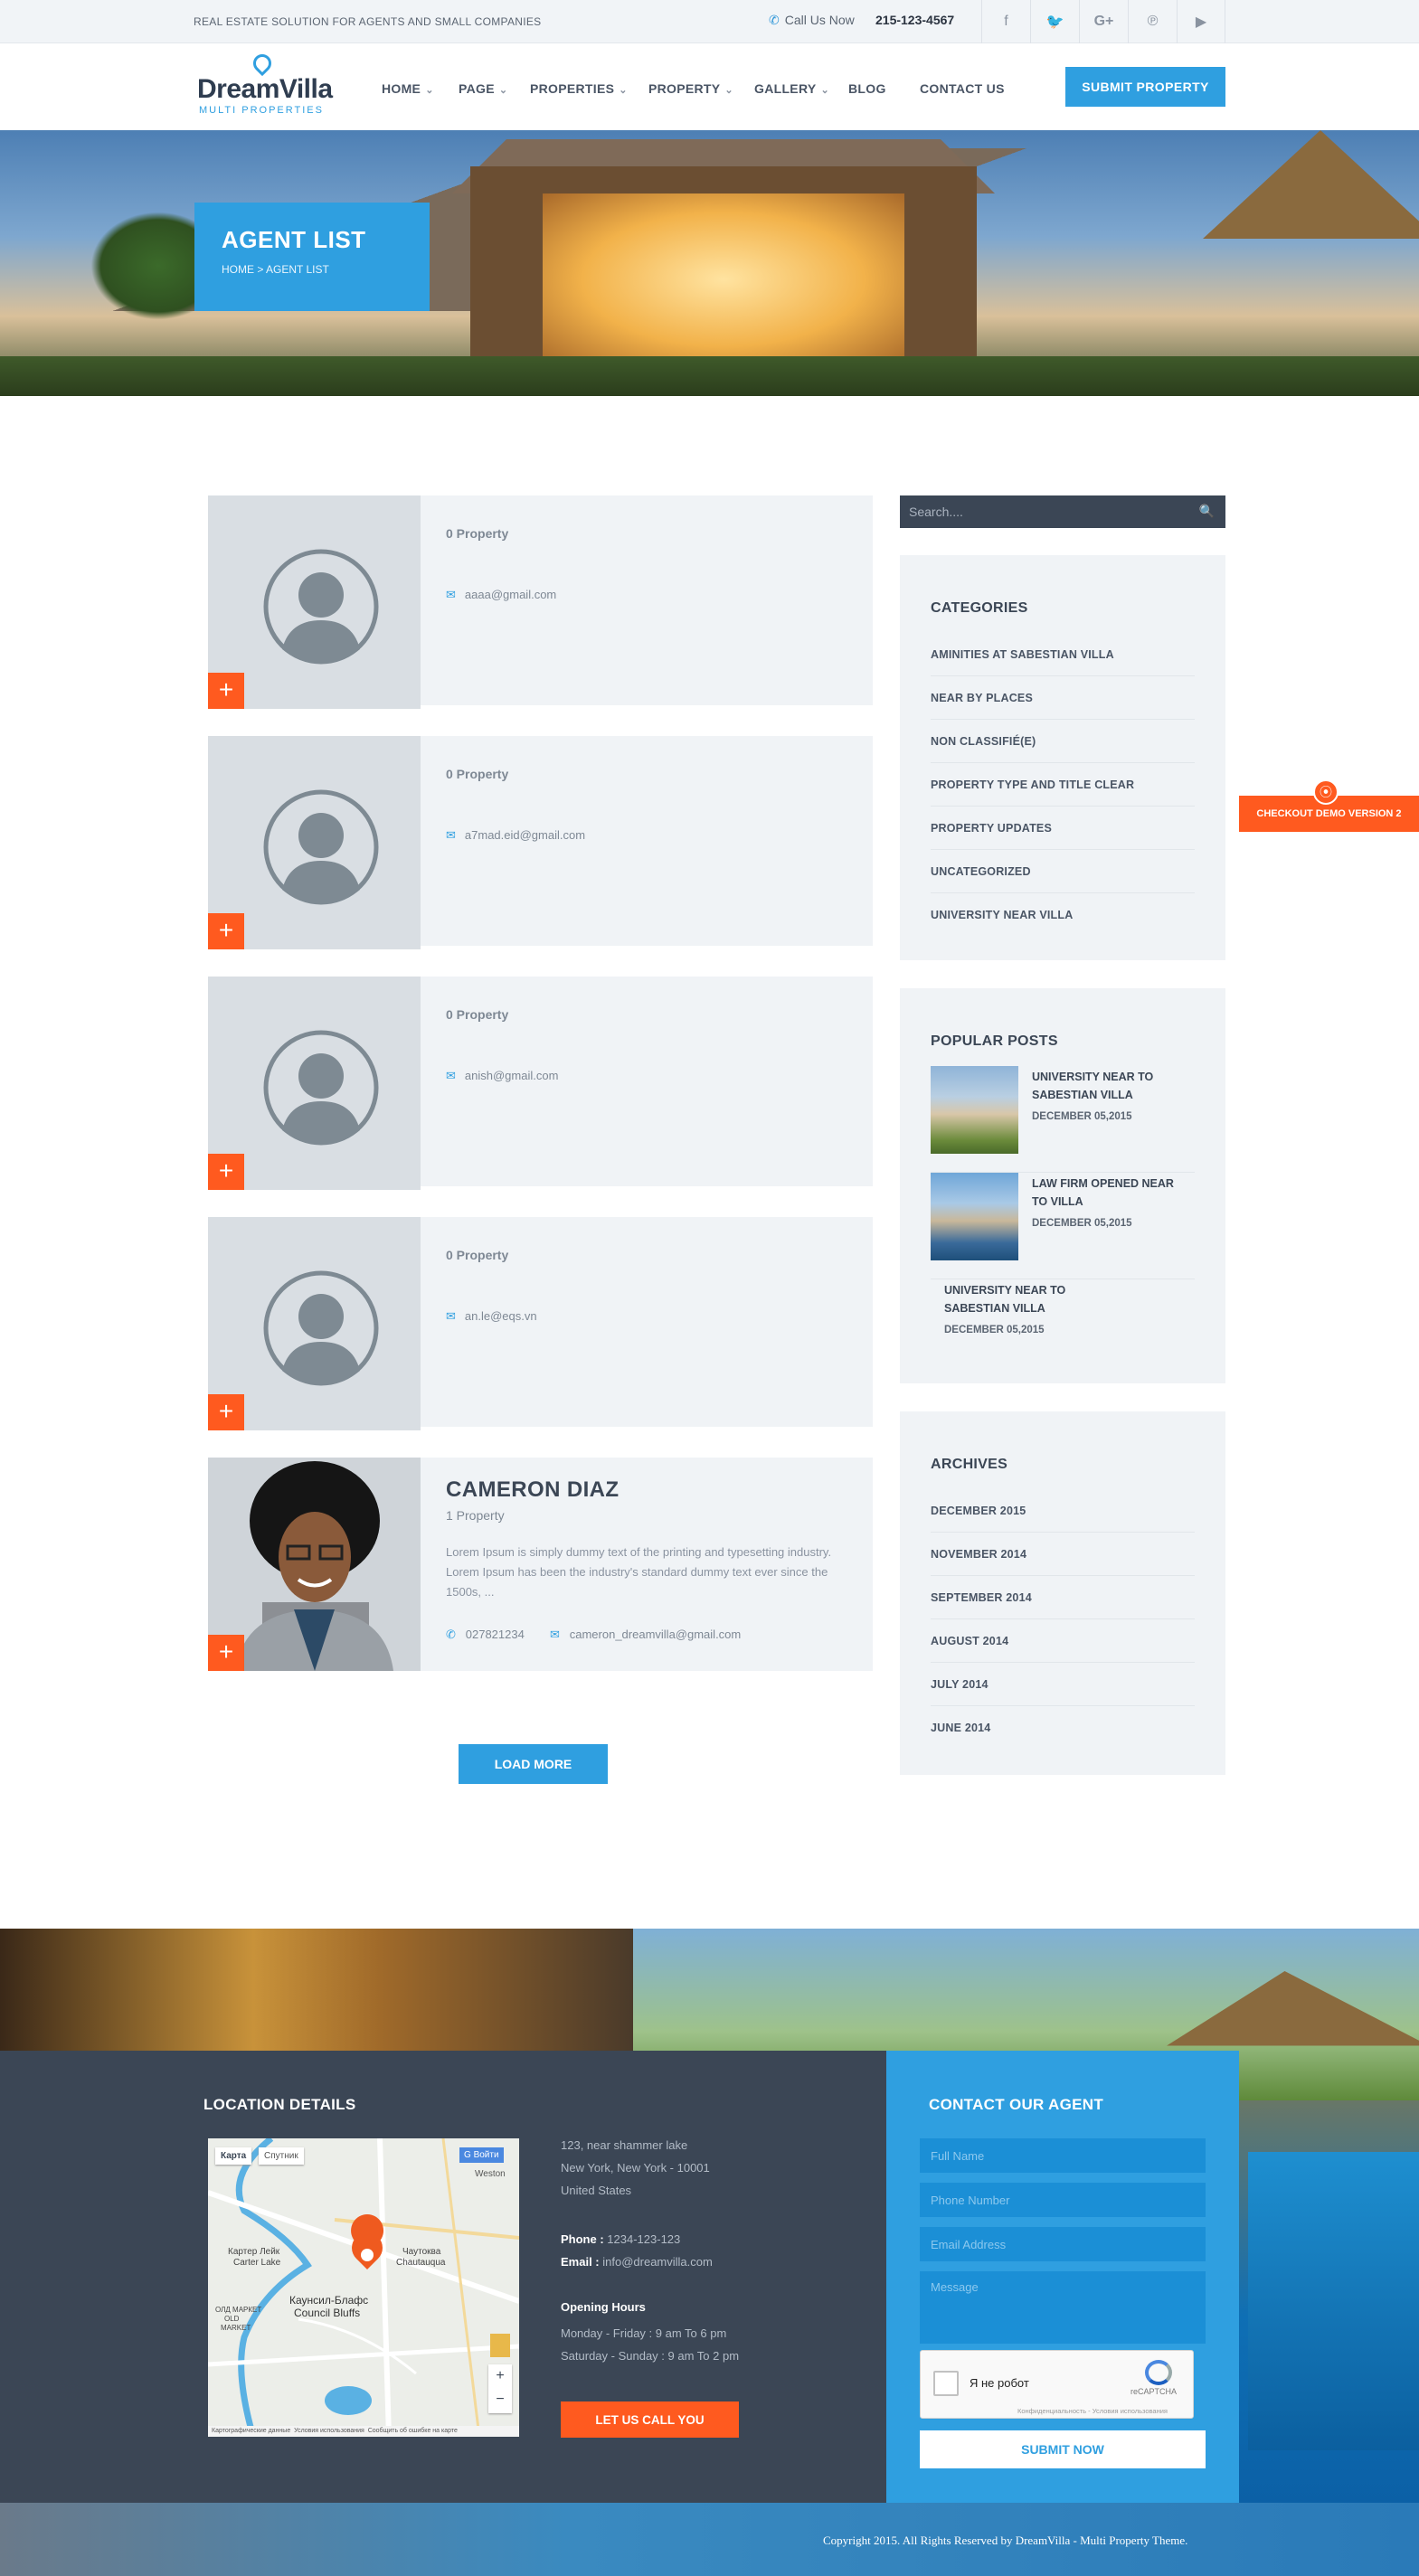  I want to click on nav-item-gallery: GALLERY ⌄, so click(792, 88).